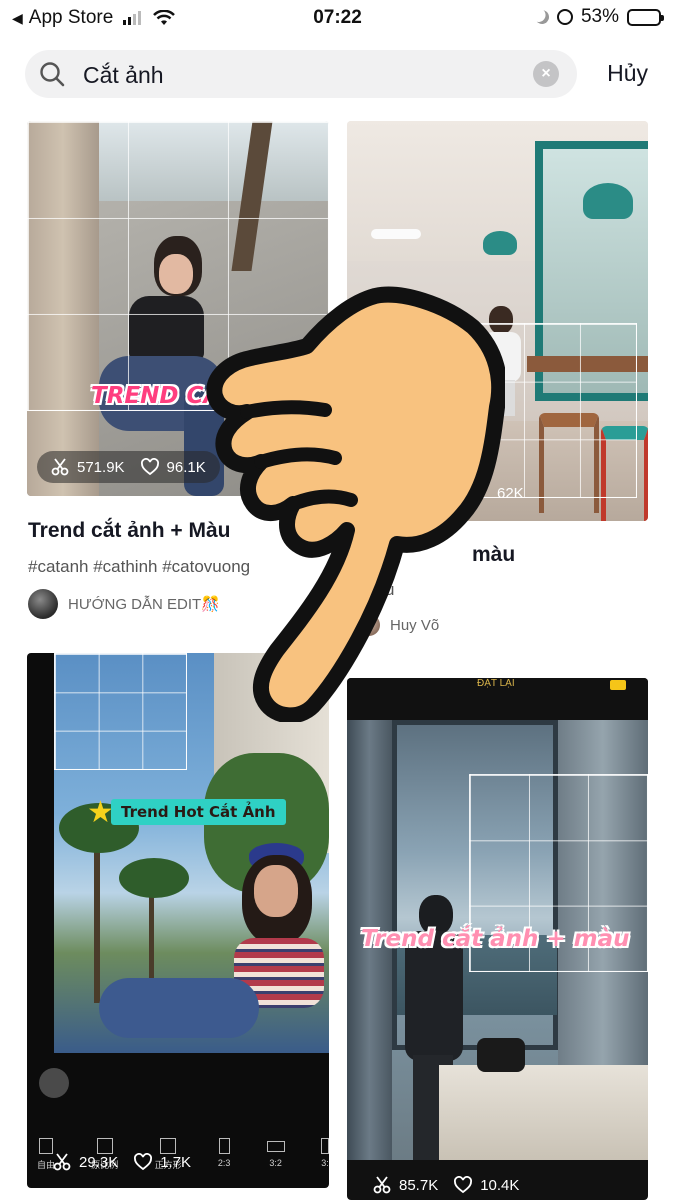  What do you see at coordinates (101, 467) in the screenshot?
I see `card-1-uses: 571.9K` at bounding box center [101, 467].